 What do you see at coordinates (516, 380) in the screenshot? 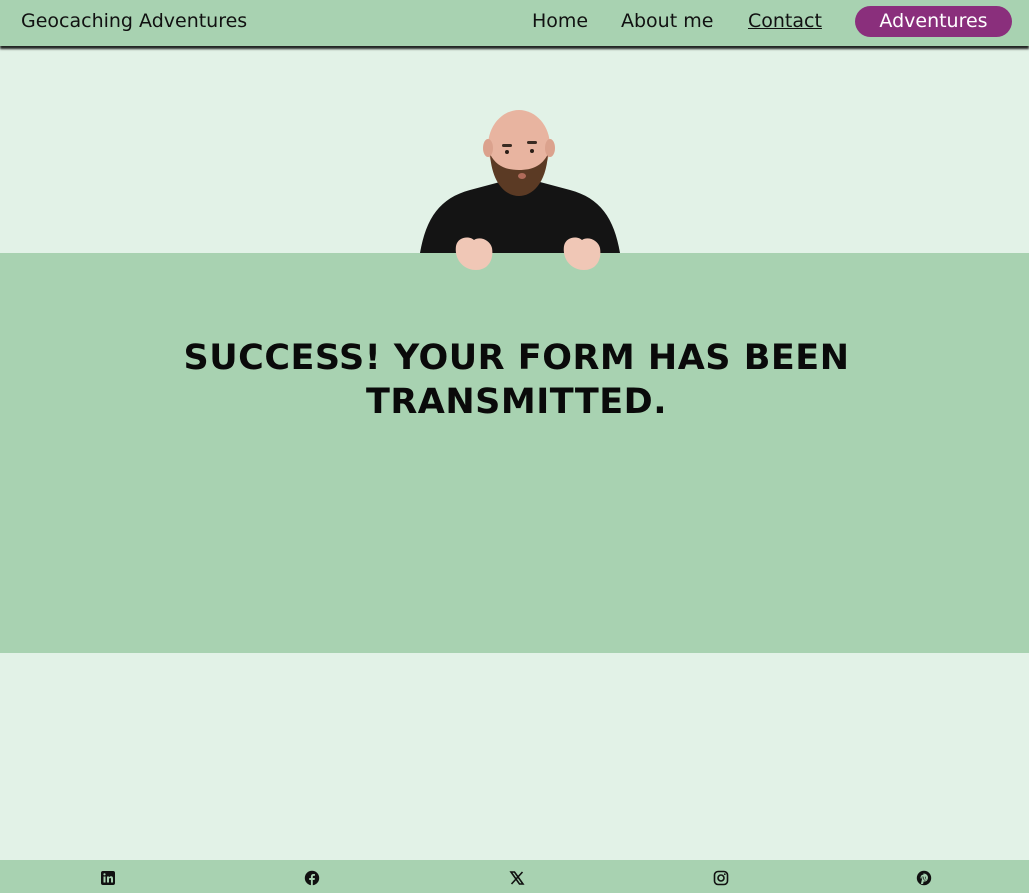
I see `success-heading: SUCCESS! YOUR FORM HAS BEEN TRANSMITTED.` at bounding box center [516, 380].